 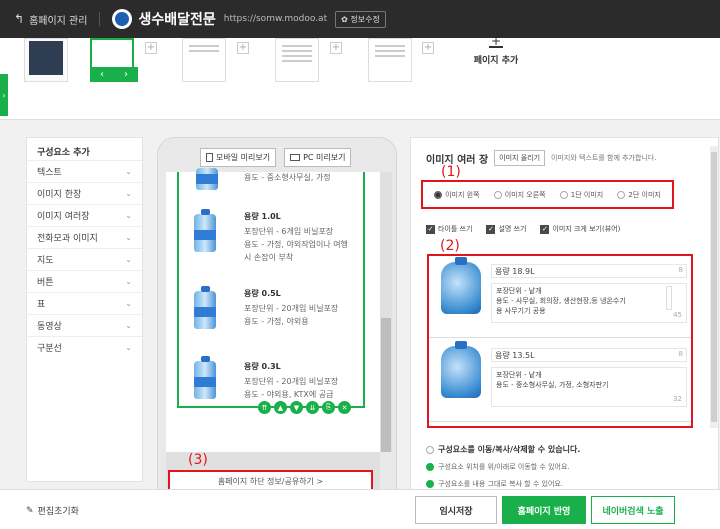 I want to click on component-button: 버튼 ⌄, so click(x=84, y=281).